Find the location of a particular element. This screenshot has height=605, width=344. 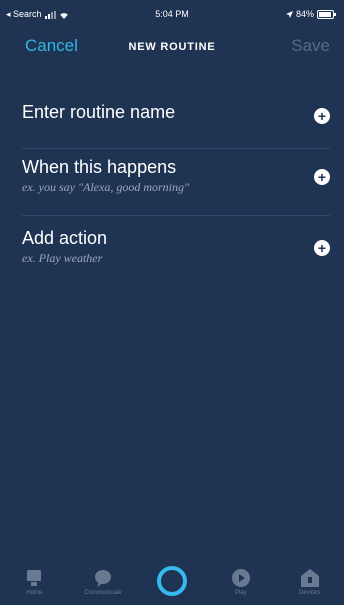

devices-icon is located at coordinates (309, 578).